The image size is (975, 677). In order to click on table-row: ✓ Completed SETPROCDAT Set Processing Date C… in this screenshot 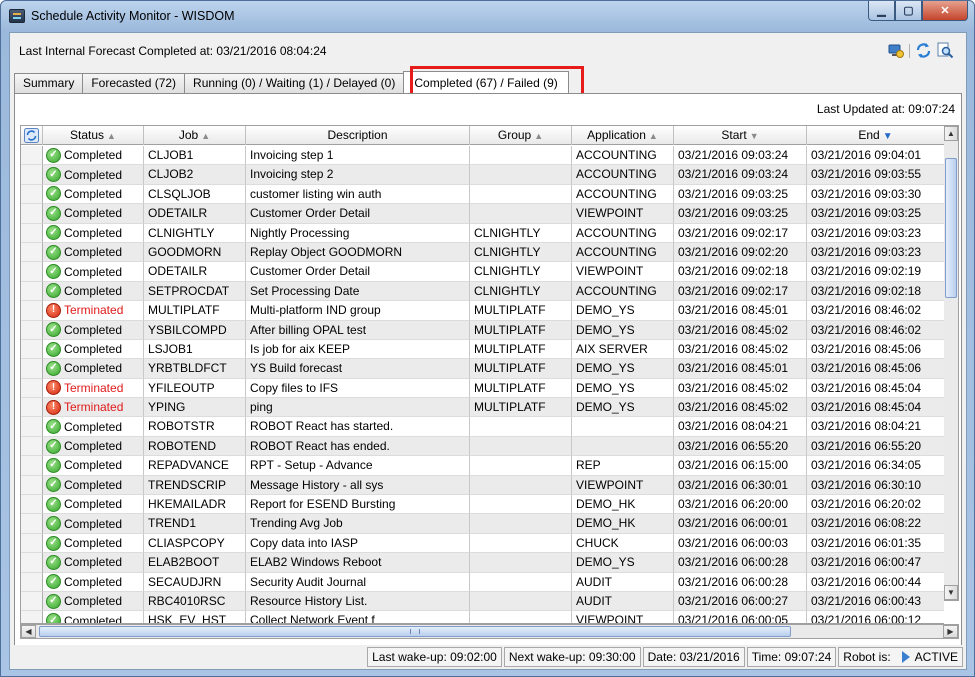, I will do `click(482, 291)`.